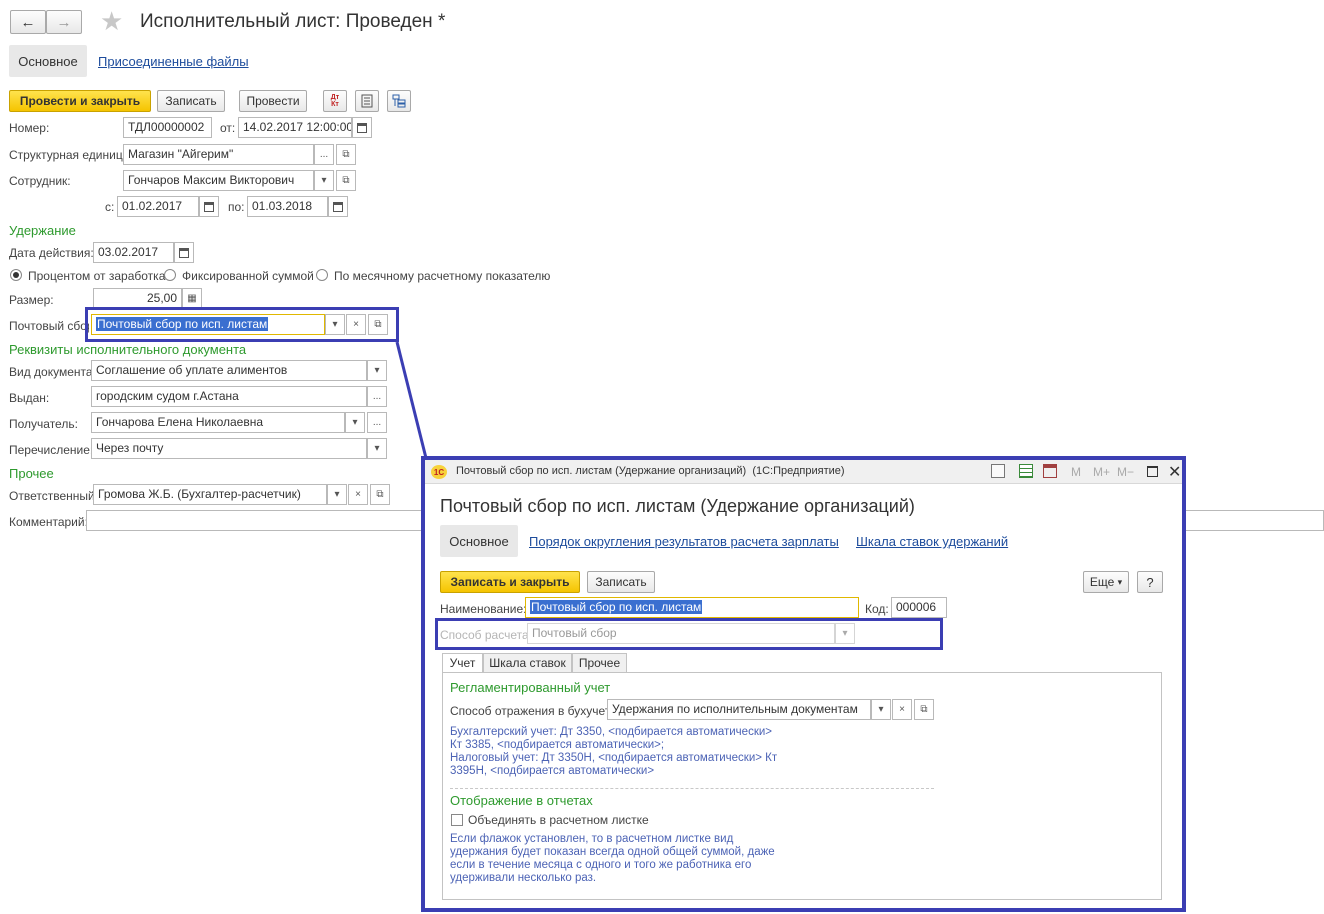  Describe the element at coordinates (692, 607) in the screenshot. I see `name-field: Почтовый сбор по исп. листам` at that location.